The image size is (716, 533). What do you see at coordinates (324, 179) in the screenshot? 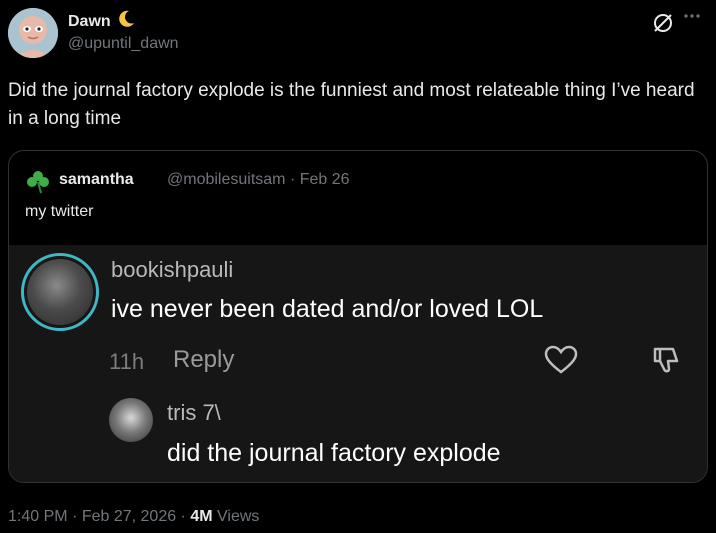
I see `quoted-post-date: Feb 26` at bounding box center [324, 179].